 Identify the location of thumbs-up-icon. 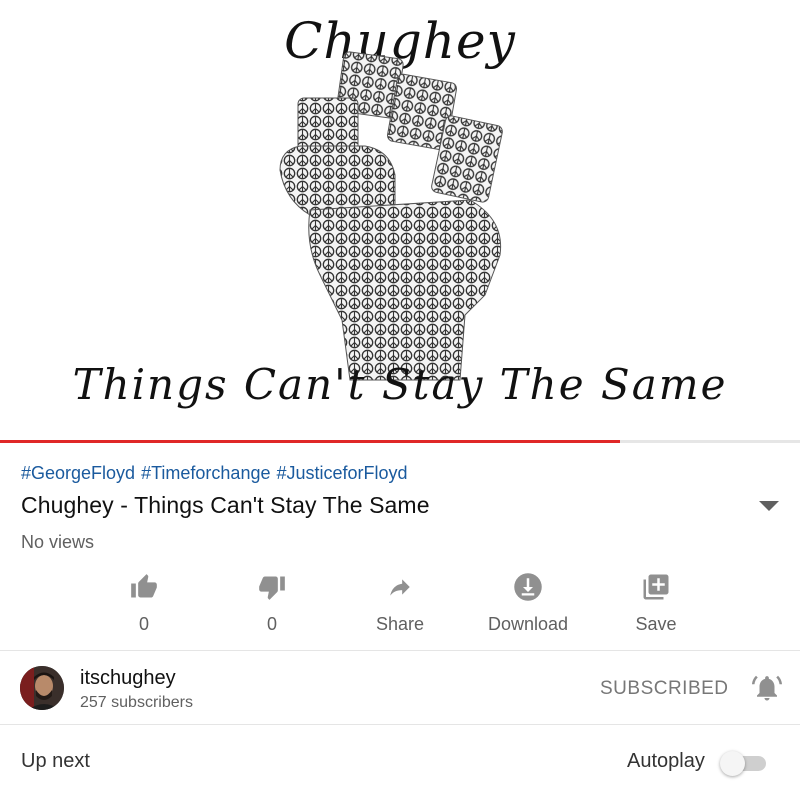
(144, 587).